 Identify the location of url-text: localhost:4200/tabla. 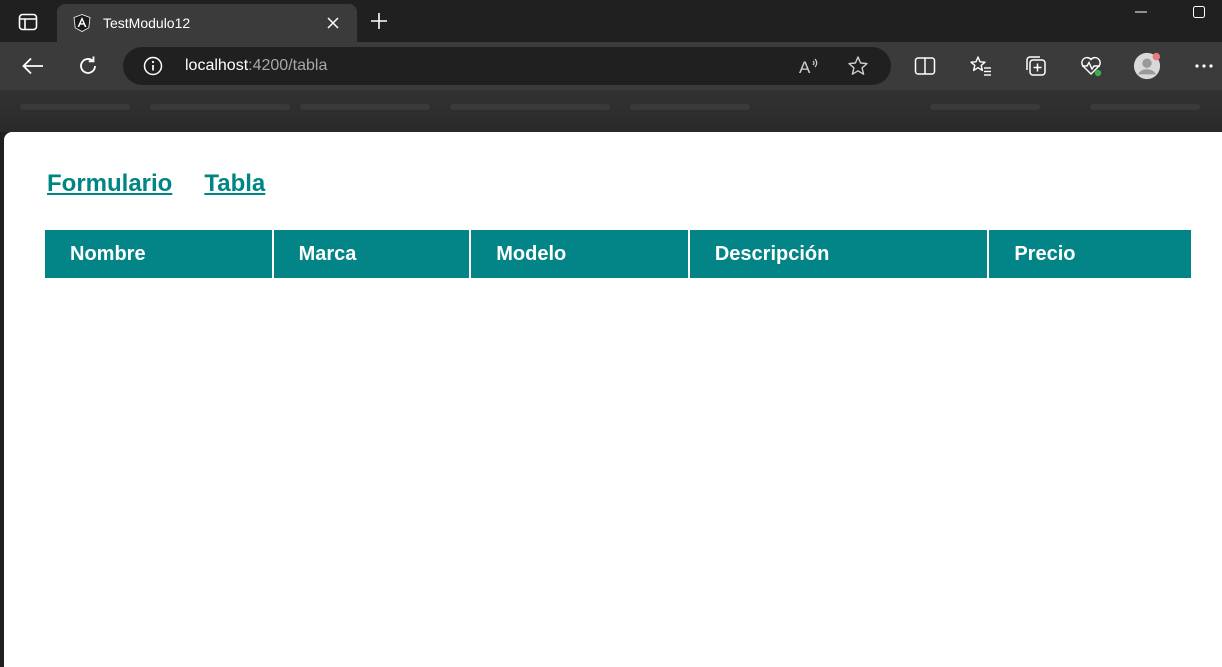
(256, 66).